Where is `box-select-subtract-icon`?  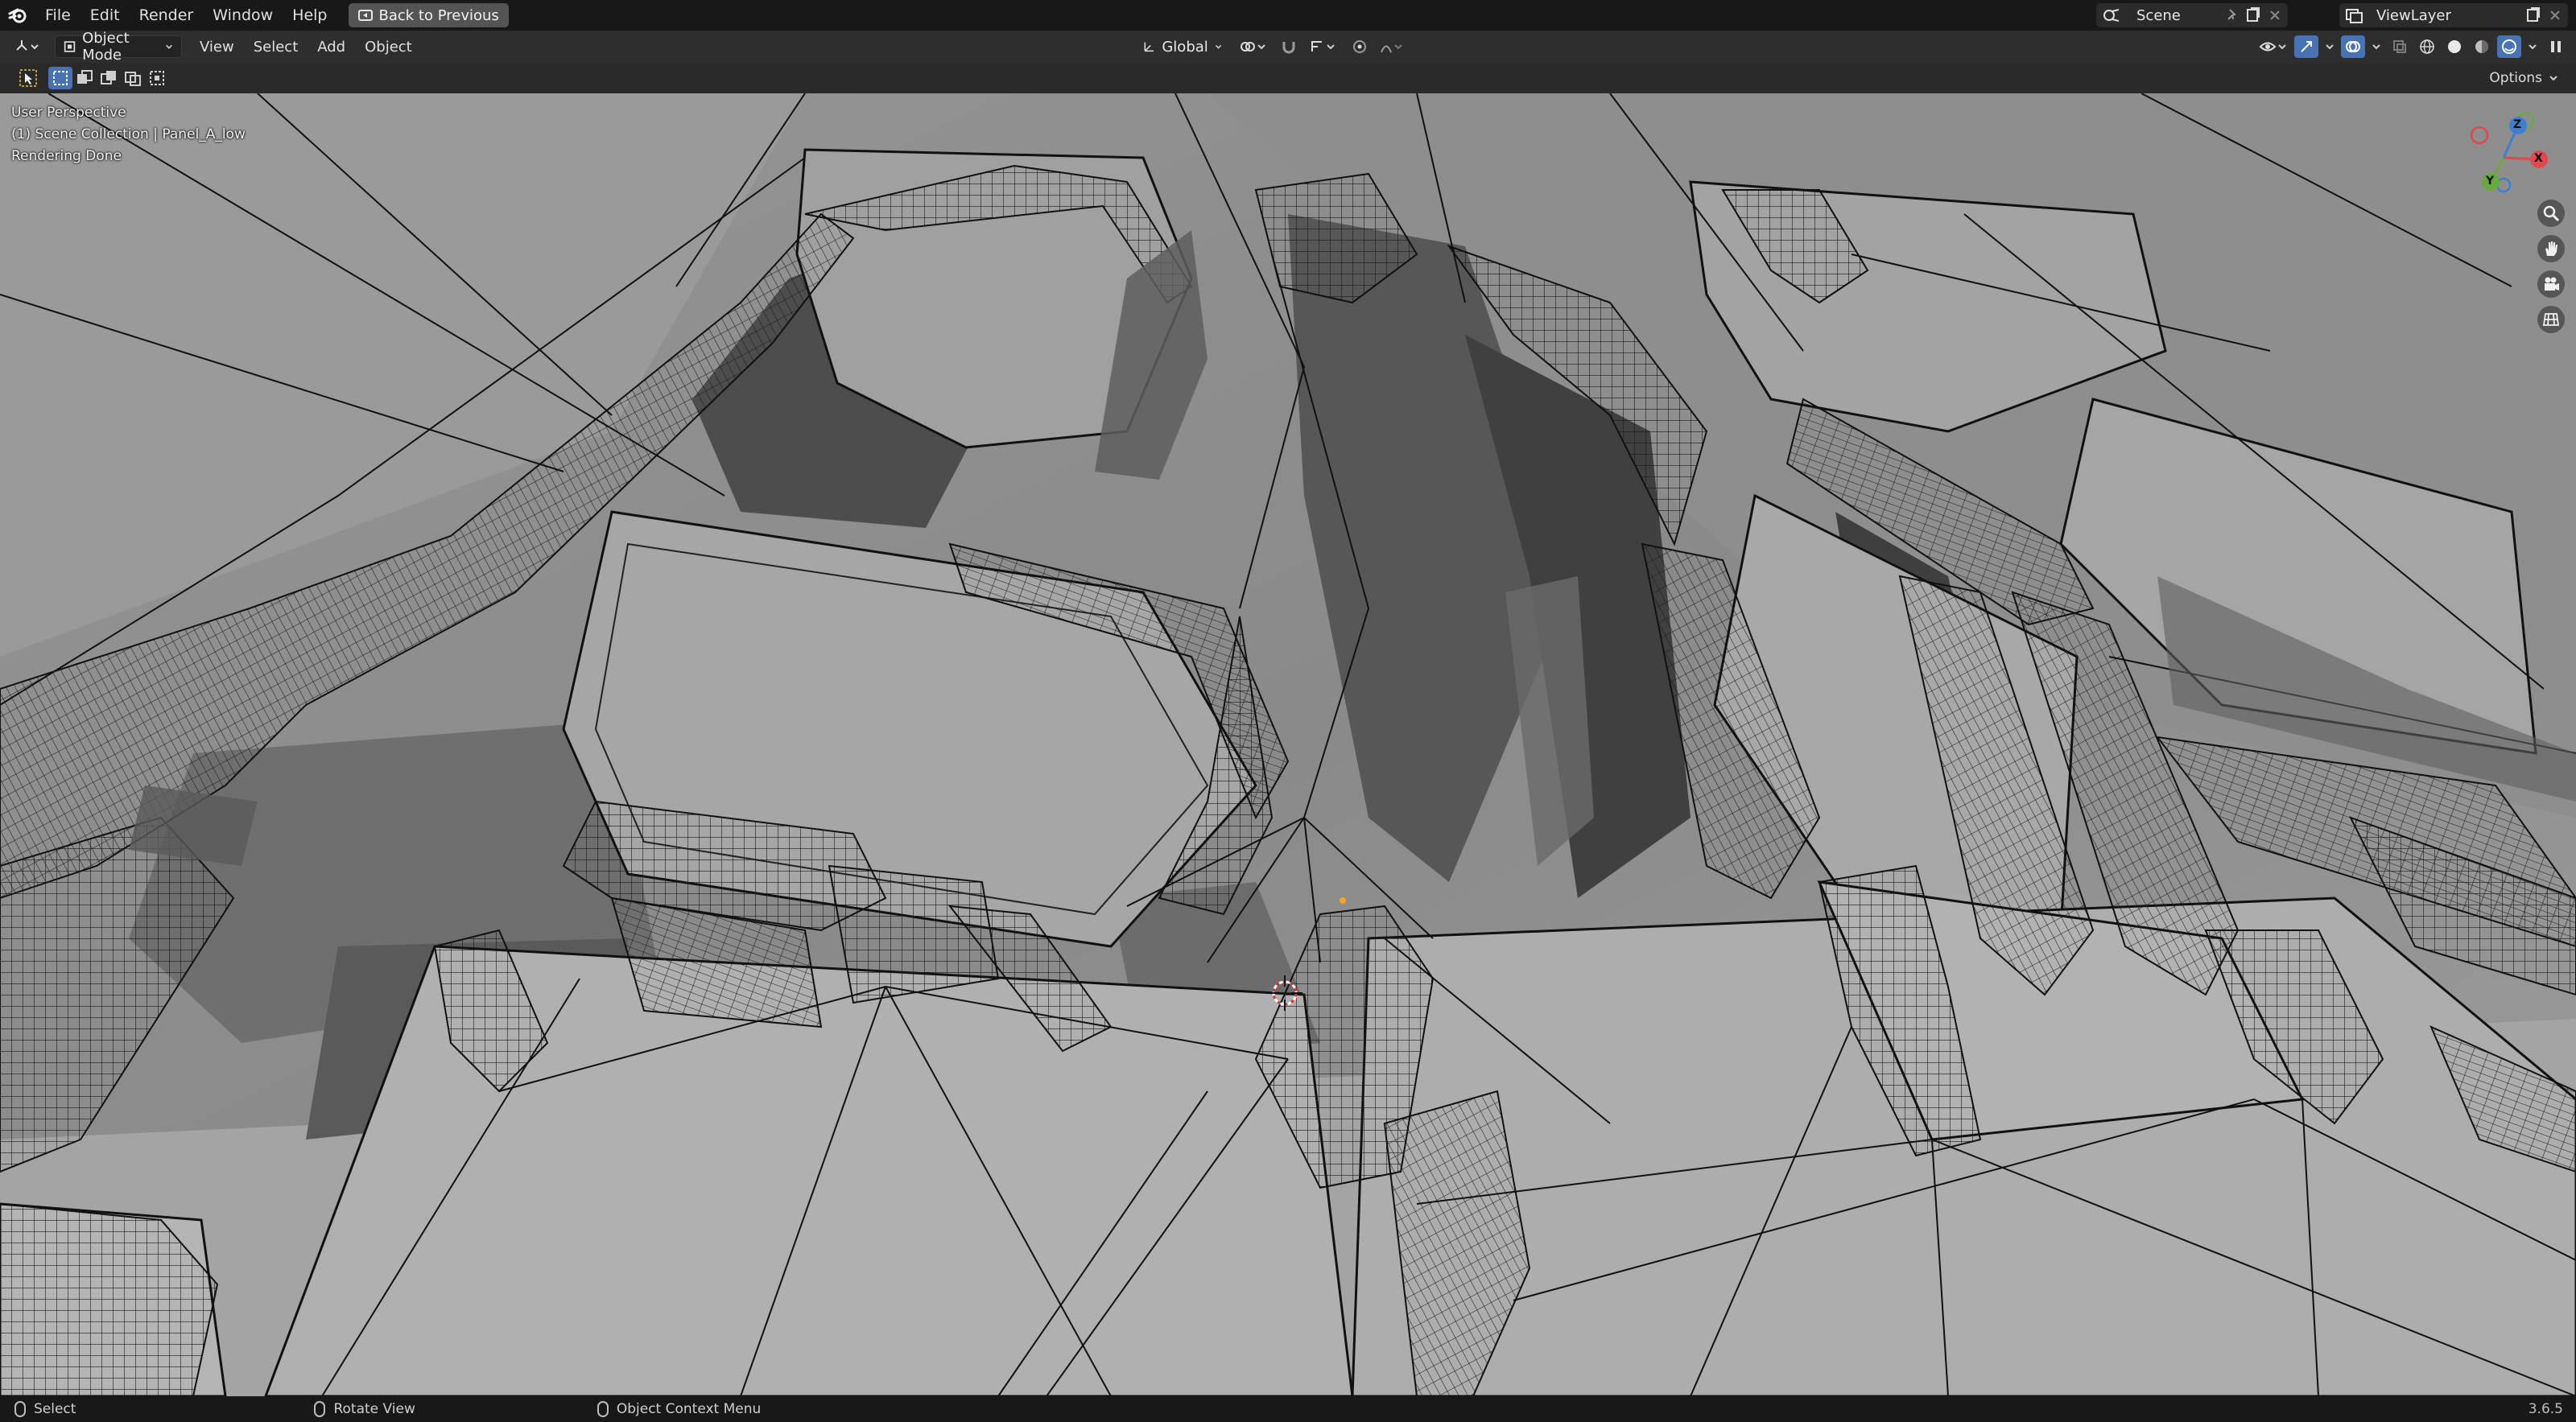
box-select-subtract-icon is located at coordinates (108, 77).